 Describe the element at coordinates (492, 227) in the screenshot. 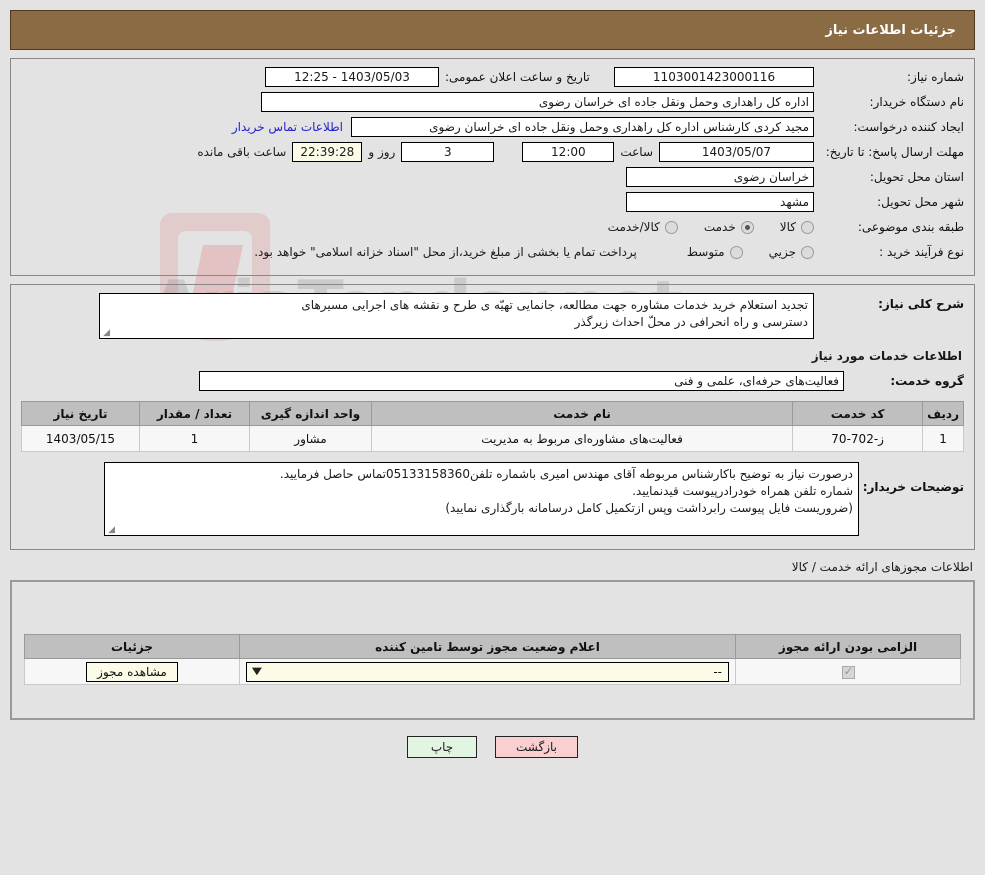

I see `row-classification: طبقه بندی موضوعی: کالا خدمت کالا/خدمت` at that location.